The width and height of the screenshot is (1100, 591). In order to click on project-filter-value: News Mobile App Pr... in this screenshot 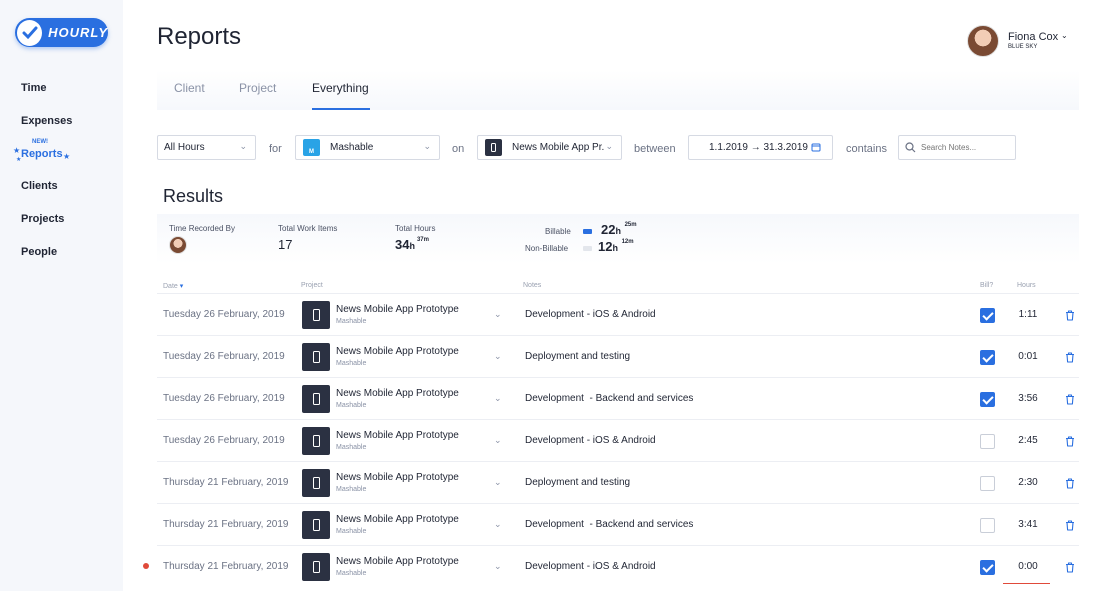, I will do `click(558, 147)`.